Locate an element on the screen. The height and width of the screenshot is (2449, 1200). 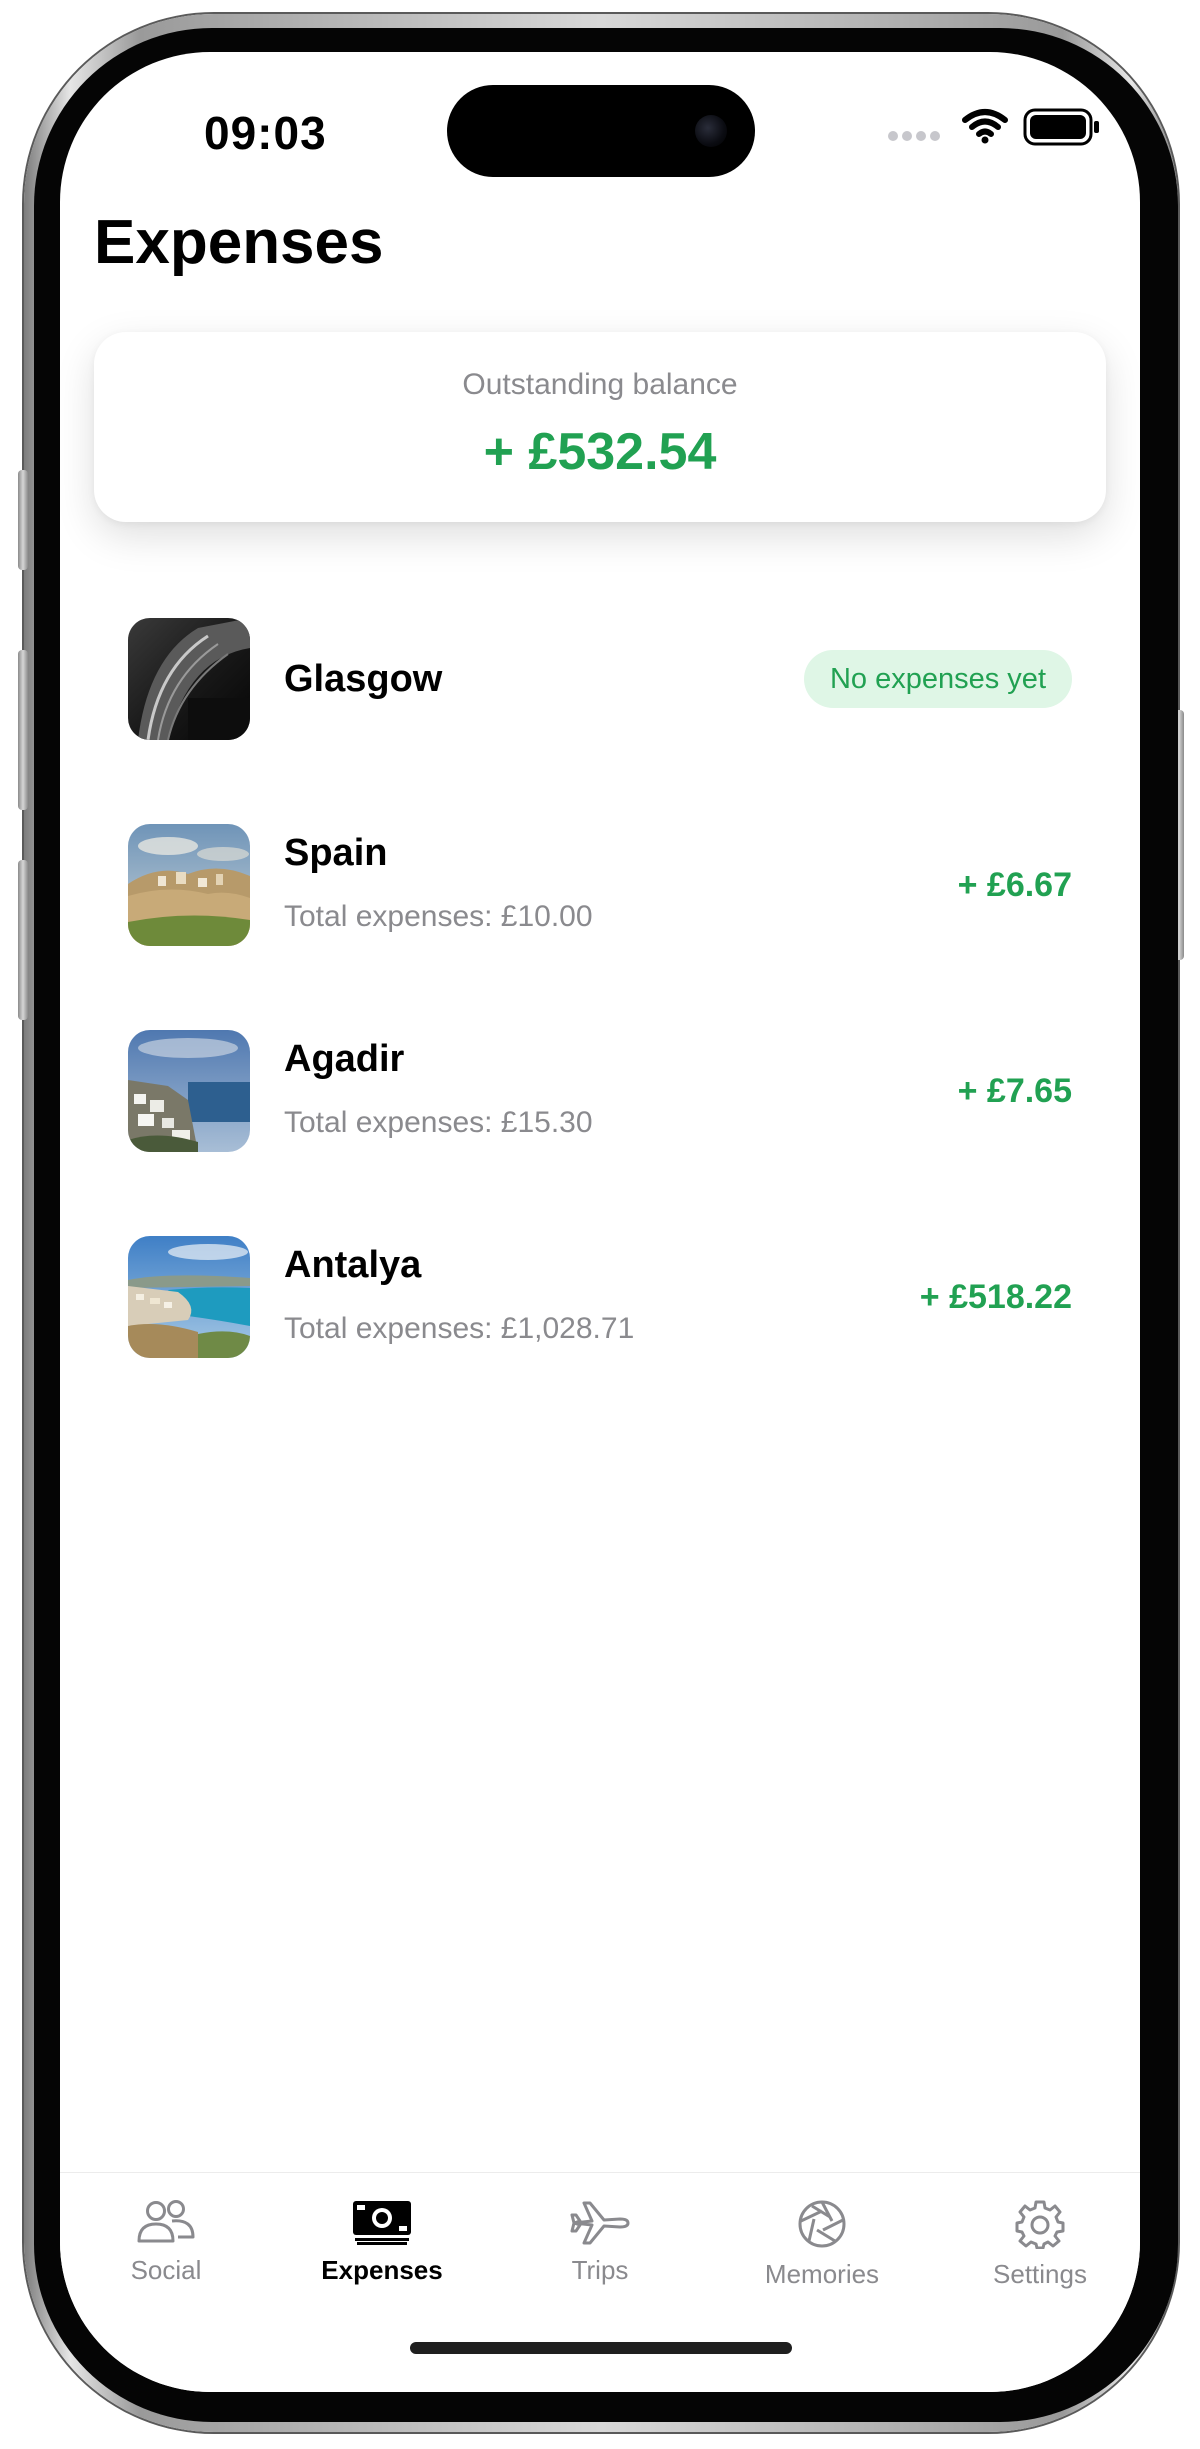
tab-label: Trips is located at coordinates (600, 2270).